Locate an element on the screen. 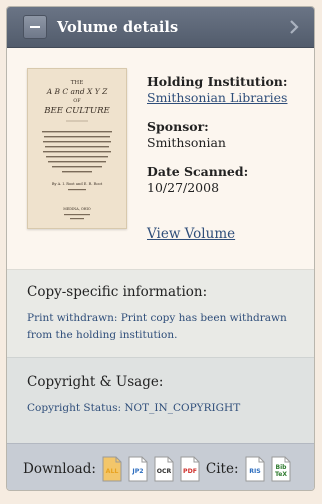 The width and height of the screenshot is (322, 504). download-footer: Download: ALL JP2 OCR PDF Cite: RIS Bib TeX is located at coordinates (160, 466).